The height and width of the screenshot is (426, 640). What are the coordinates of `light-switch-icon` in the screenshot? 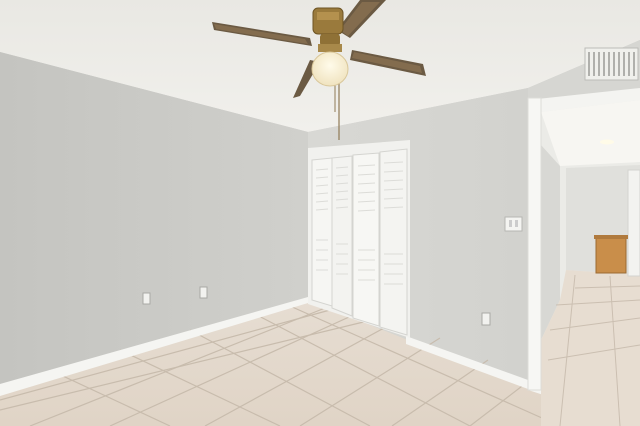 It's located at (513, 224).